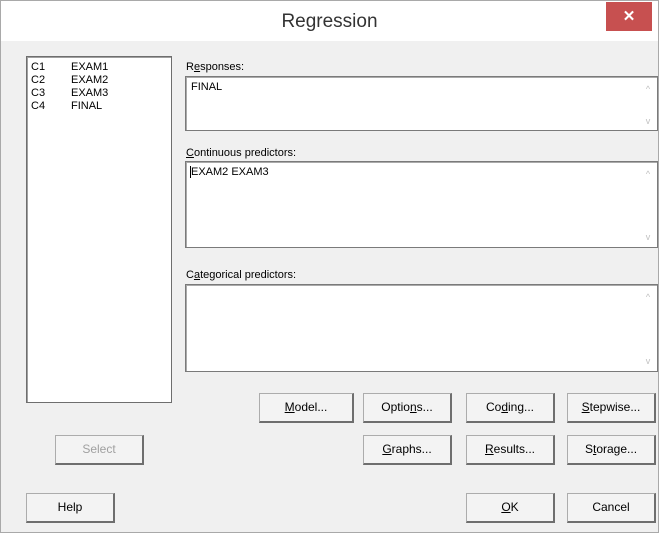 Image resolution: width=659 pixels, height=533 pixels. I want to click on column-id: C2, so click(38, 80).